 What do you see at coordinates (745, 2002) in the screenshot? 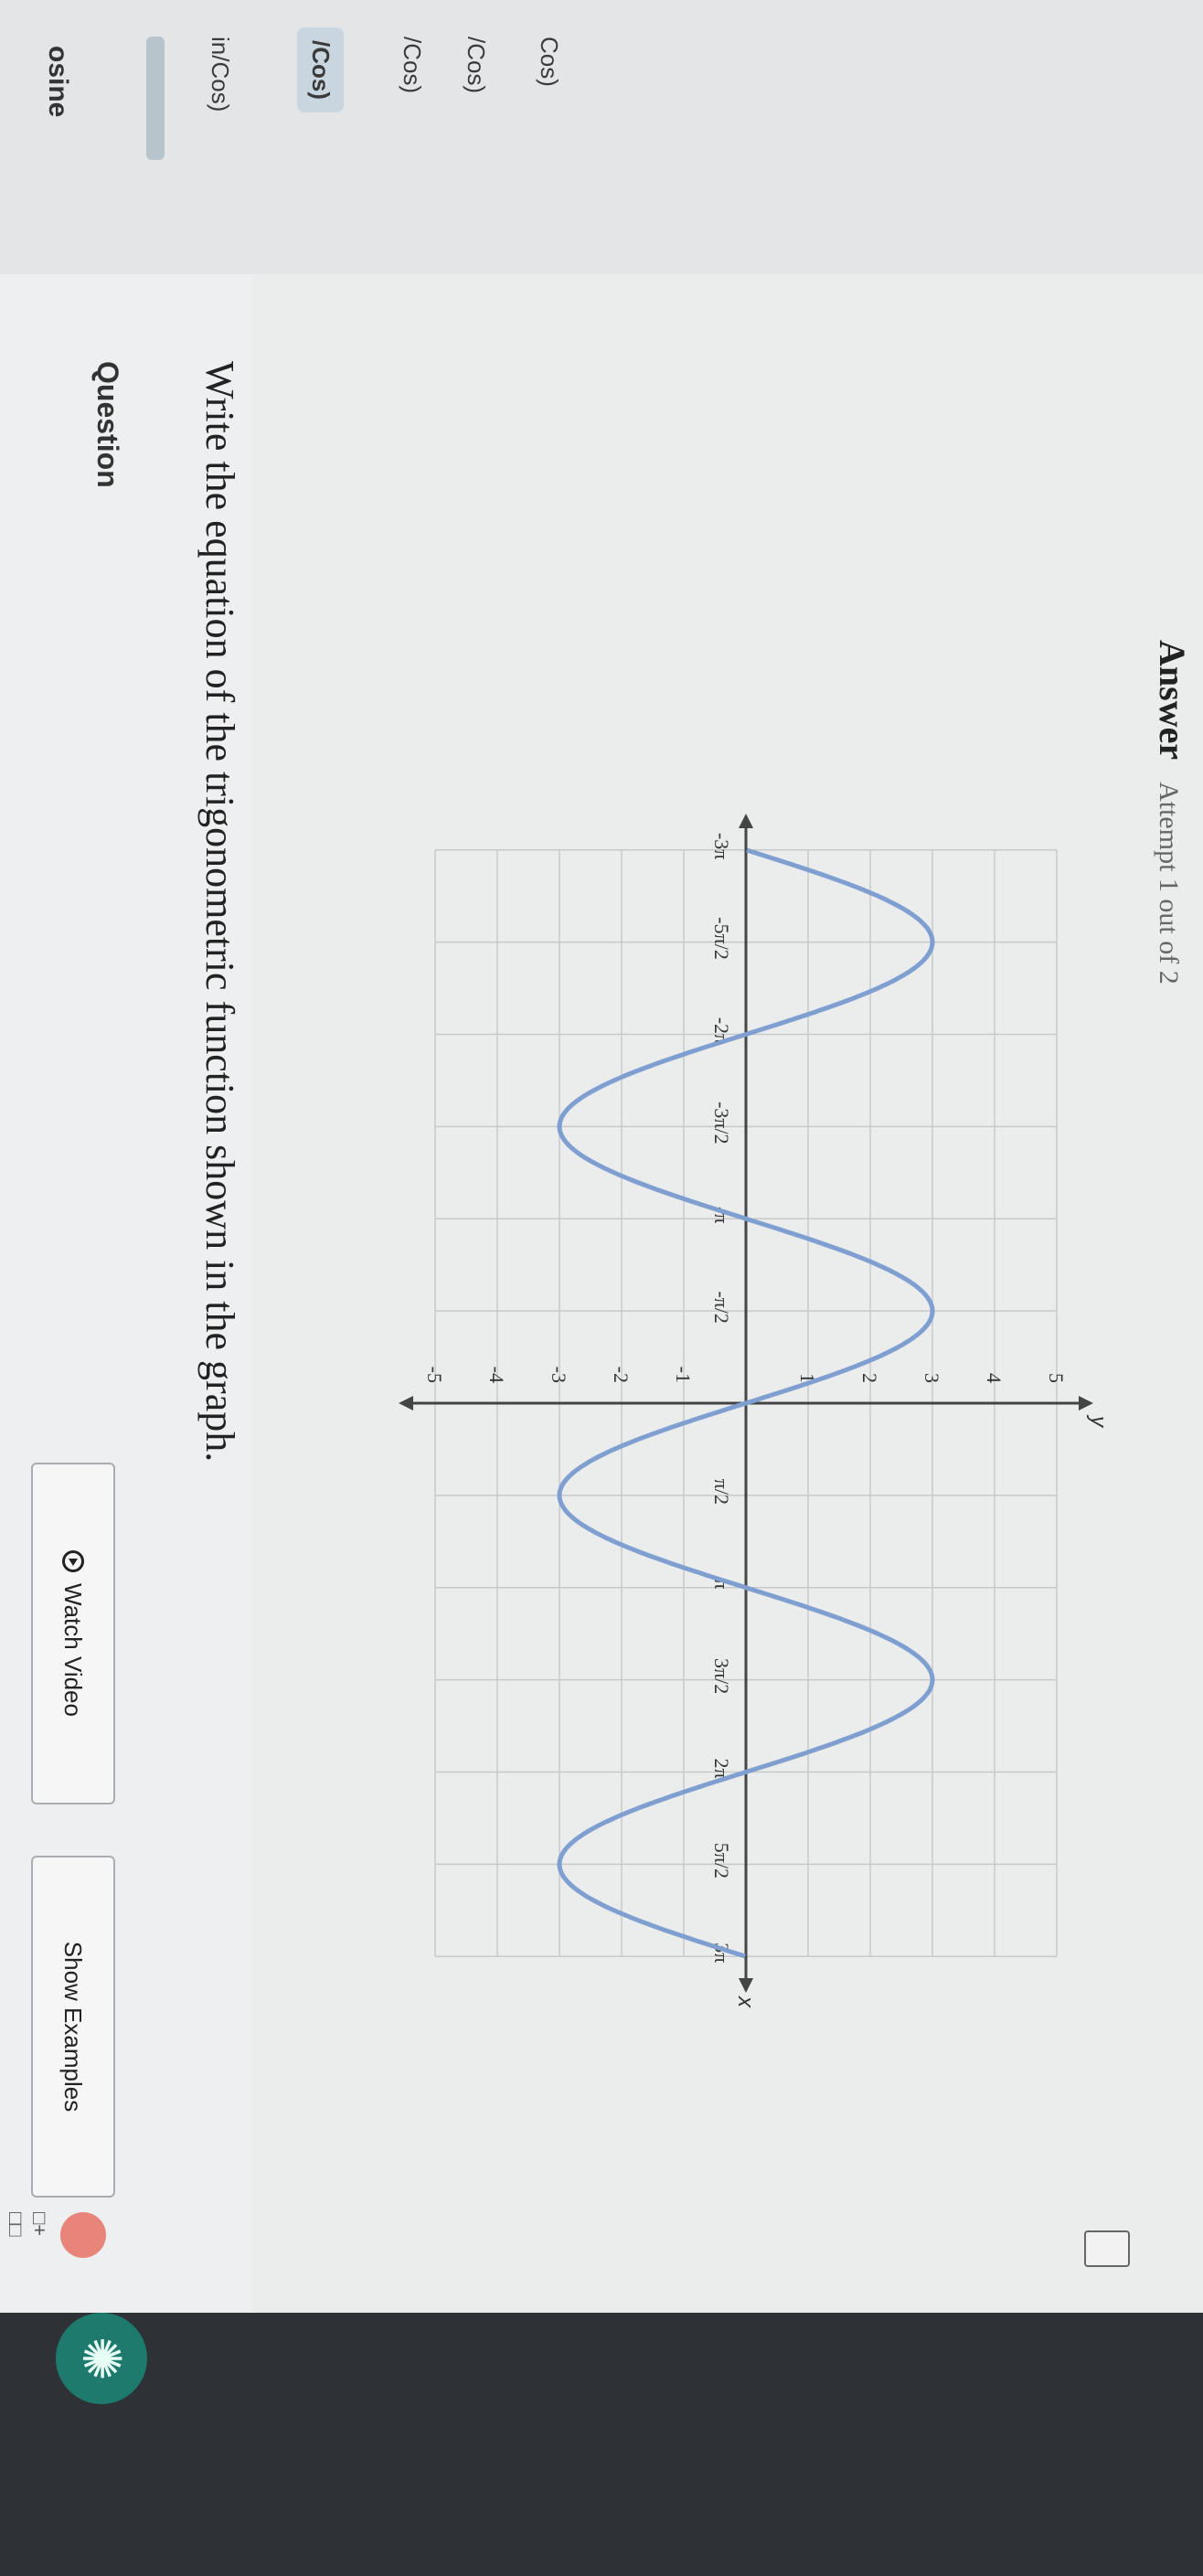
I see `x-axis-label: x` at bounding box center [745, 2002].